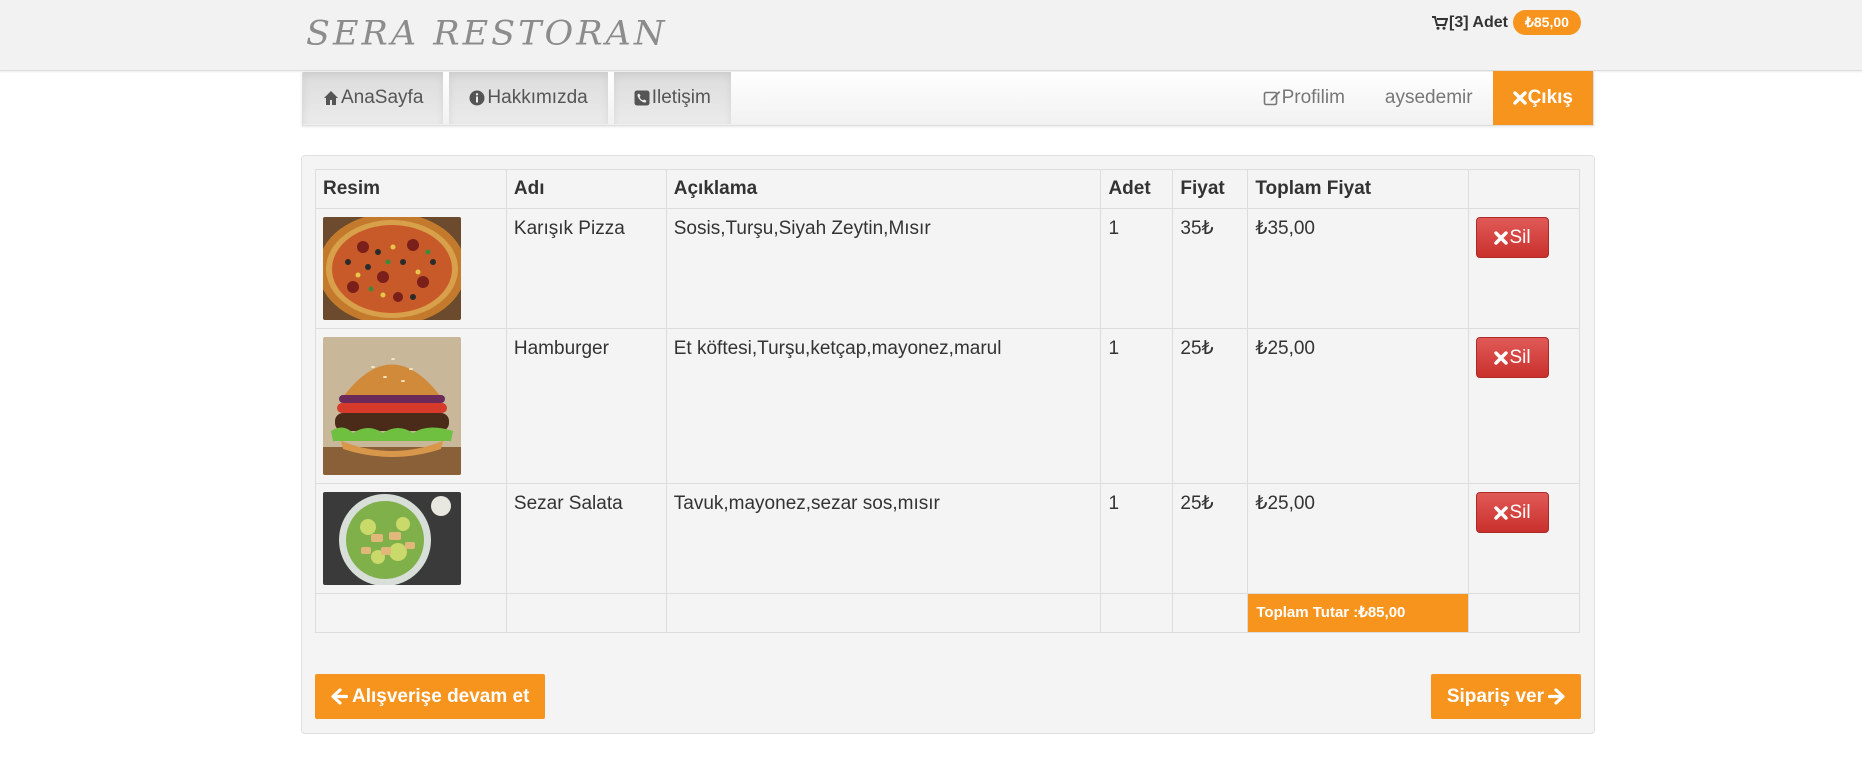 The width and height of the screenshot is (1862, 779). What do you see at coordinates (586, 538) in the screenshot?
I see `item-name: Sezar Salata` at bounding box center [586, 538].